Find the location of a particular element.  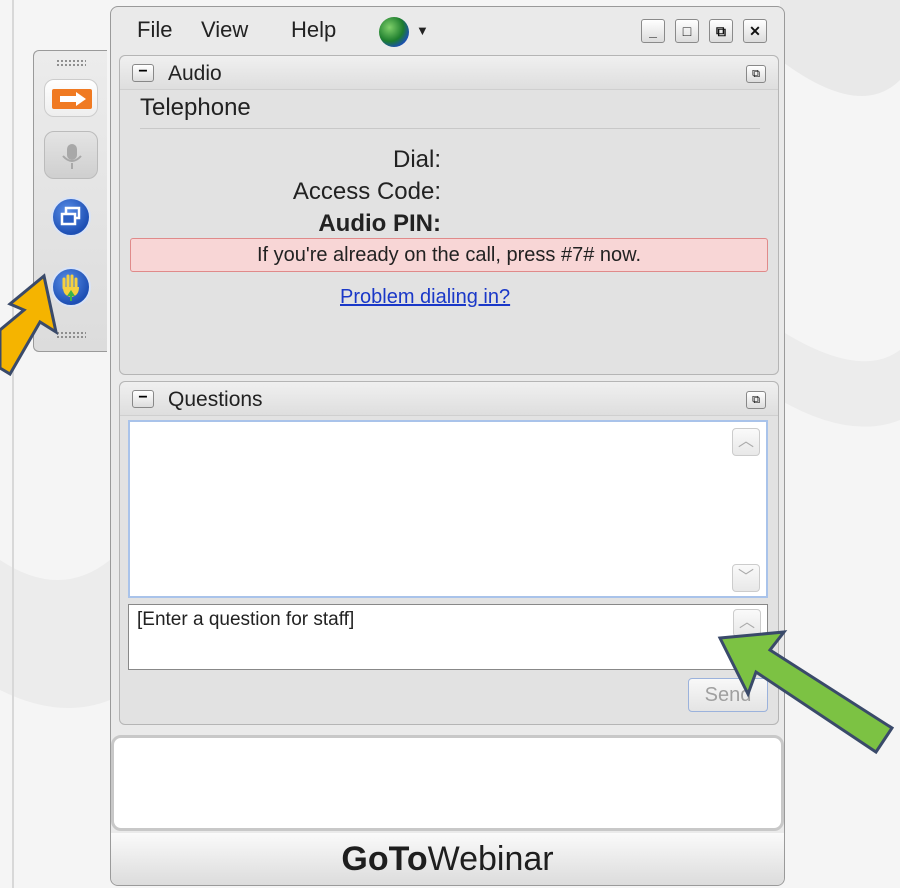

window-toggle-button is located at coordinates (71, 217).